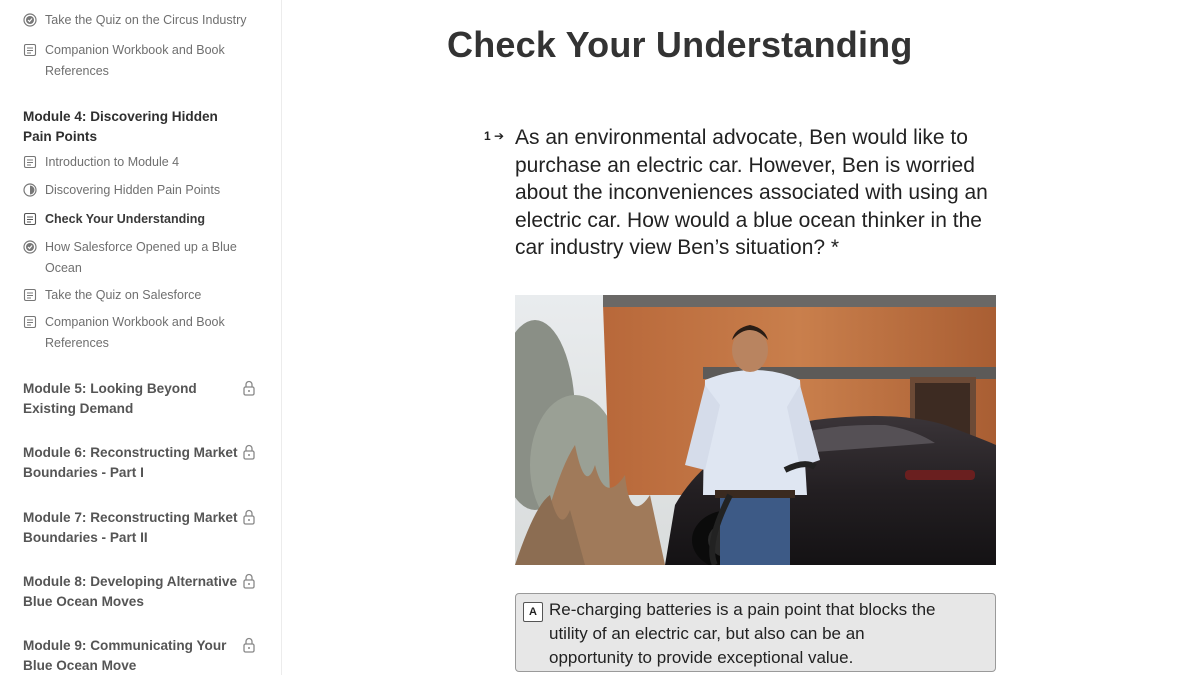  What do you see at coordinates (120, 126) in the screenshot?
I see `module-title: Module 4: Discovering Hidden Pain Points` at bounding box center [120, 126].